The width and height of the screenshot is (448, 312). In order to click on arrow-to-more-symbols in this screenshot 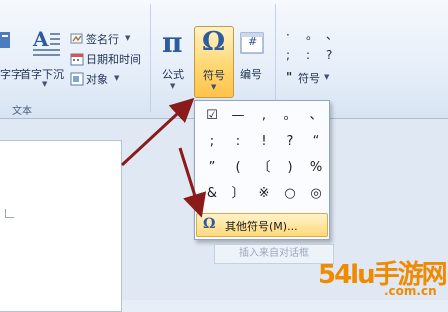, I will do `click(192, 182)`.